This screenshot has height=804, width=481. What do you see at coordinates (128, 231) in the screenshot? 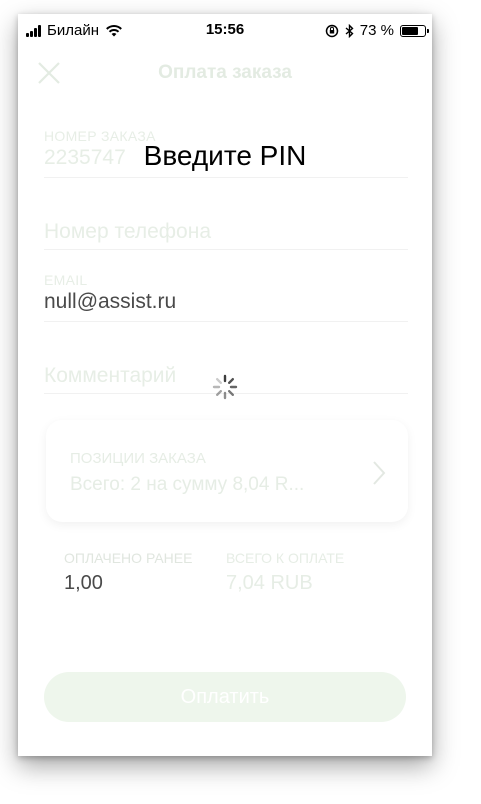
I see `phone-placeholder: Номер телефона` at bounding box center [128, 231].